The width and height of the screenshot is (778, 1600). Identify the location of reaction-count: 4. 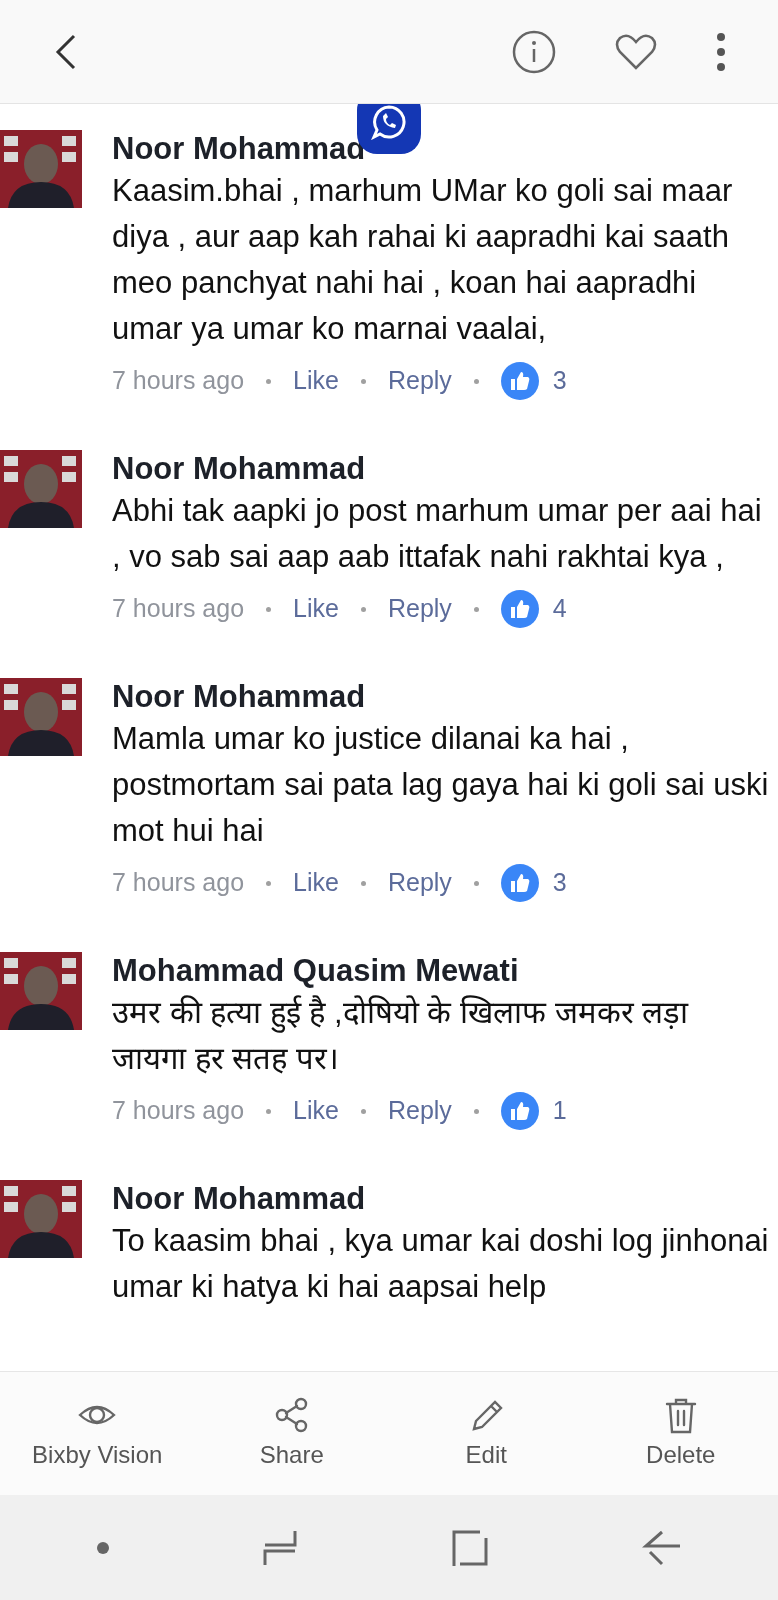
(559, 609).